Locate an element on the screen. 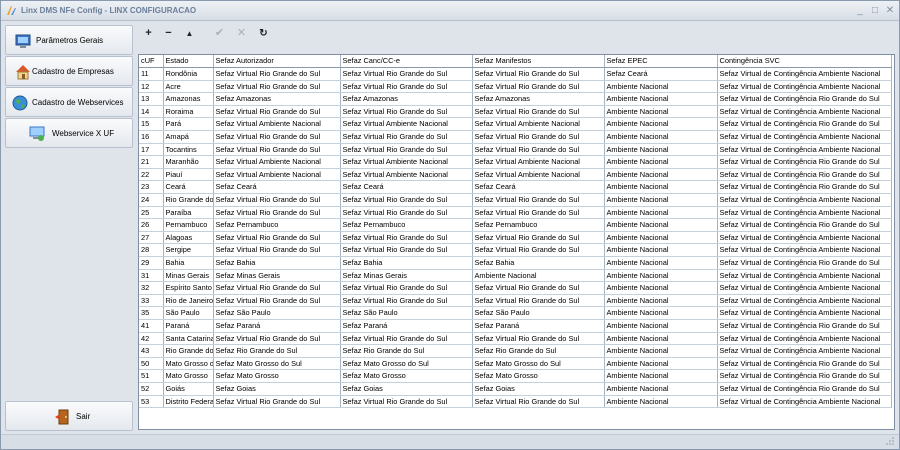 Image resolution: width=900 pixels, height=450 pixels. table-cell: Minas Gerais is located at coordinates (188, 276).